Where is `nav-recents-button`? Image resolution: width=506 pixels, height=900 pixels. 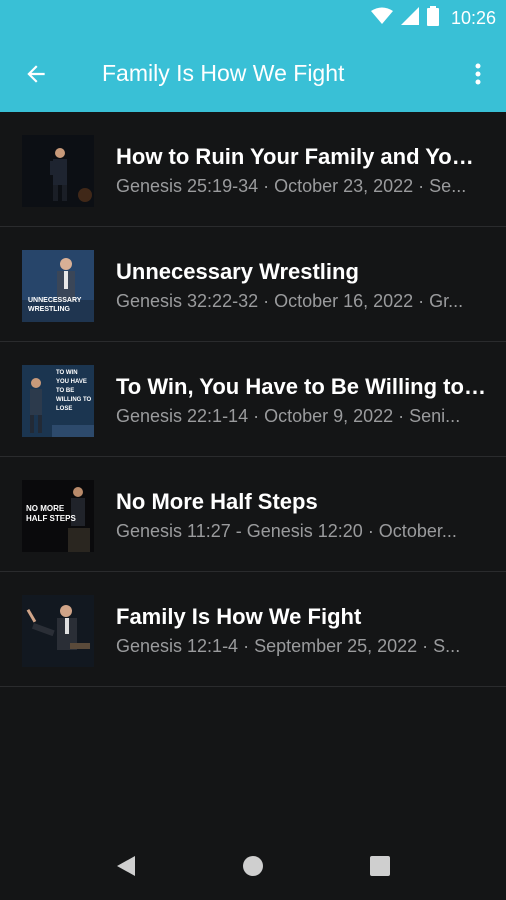
nav-recents-button is located at coordinates (380, 866).